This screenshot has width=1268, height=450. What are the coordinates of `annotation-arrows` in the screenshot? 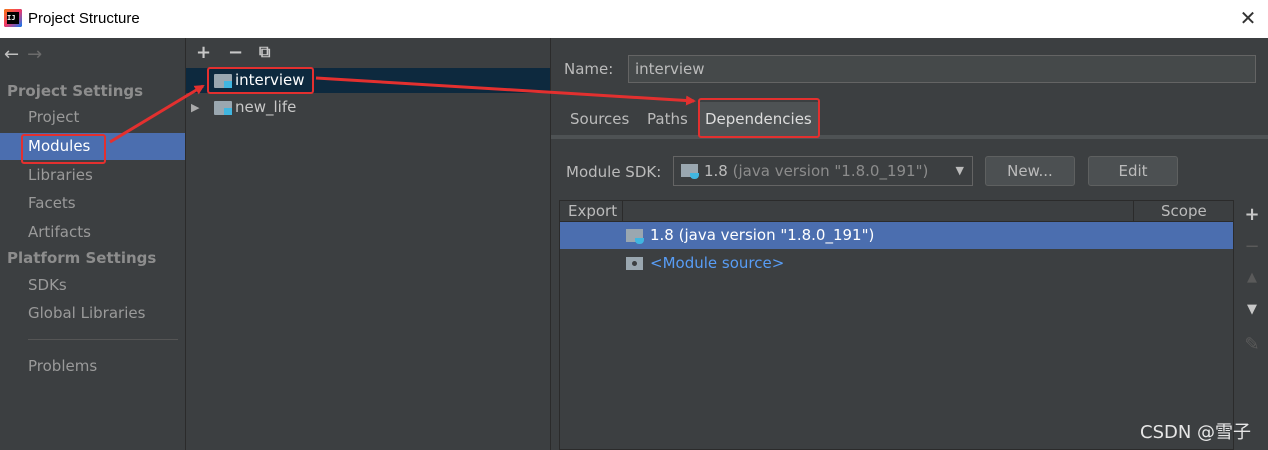 It's located at (402, 110).